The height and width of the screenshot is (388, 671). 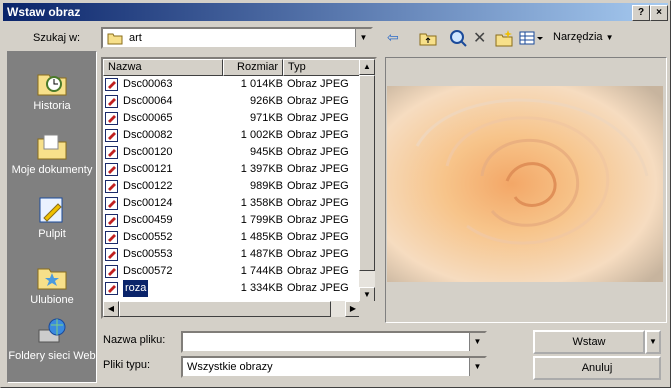 I want to click on favorites-icon, so click(x=52, y=279).